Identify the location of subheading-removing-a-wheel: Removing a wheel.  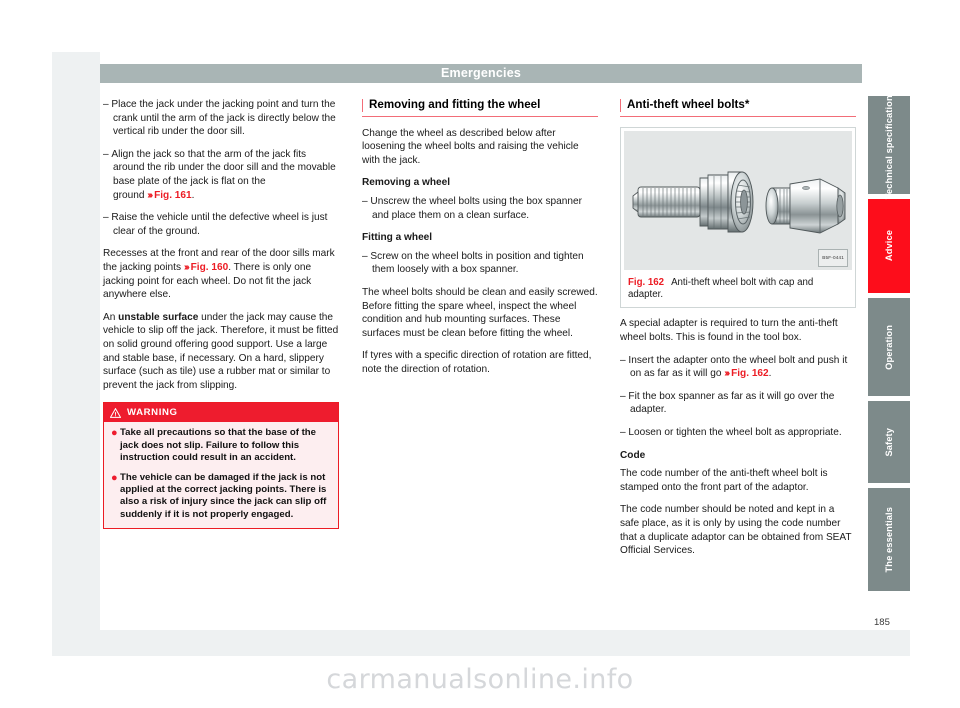
(406, 183).